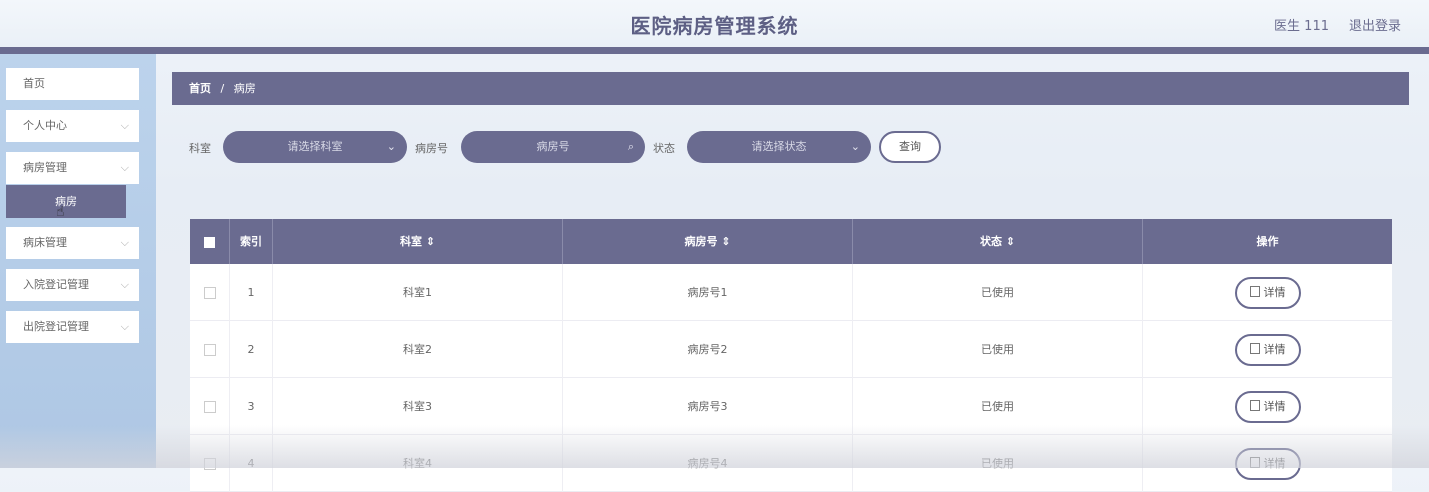 Image resolution: width=1429 pixels, height=492 pixels. Describe the element at coordinates (56, 284) in the screenshot. I see `sidebar-item-label: 入院登记管理` at that location.